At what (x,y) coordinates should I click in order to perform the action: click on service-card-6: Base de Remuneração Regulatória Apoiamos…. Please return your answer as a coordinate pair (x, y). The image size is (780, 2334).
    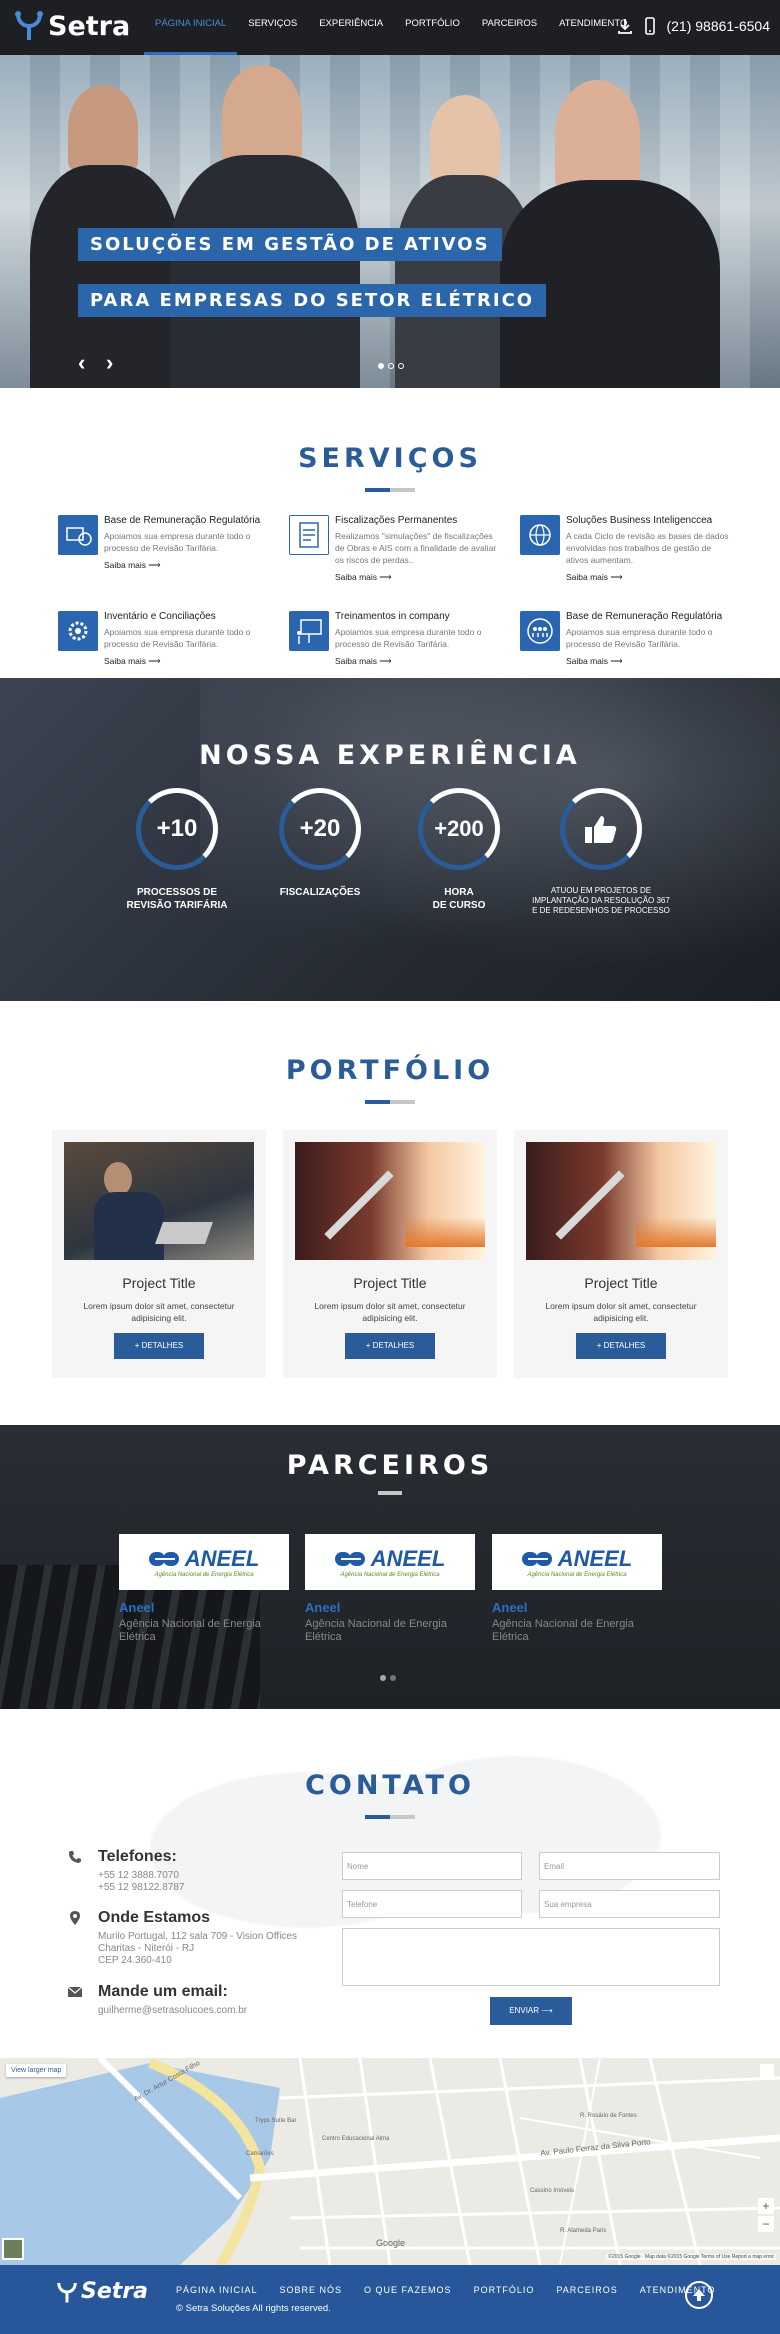
    Looking at the image, I should click on (625, 641).